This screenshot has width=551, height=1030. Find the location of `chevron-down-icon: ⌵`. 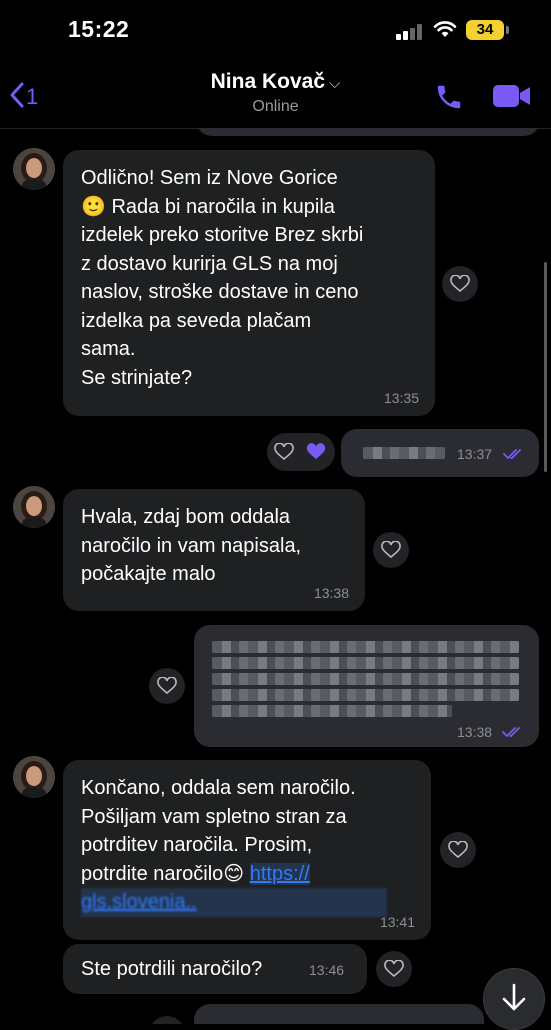

chevron-down-icon: ⌵ is located at coordinates (335, 83).